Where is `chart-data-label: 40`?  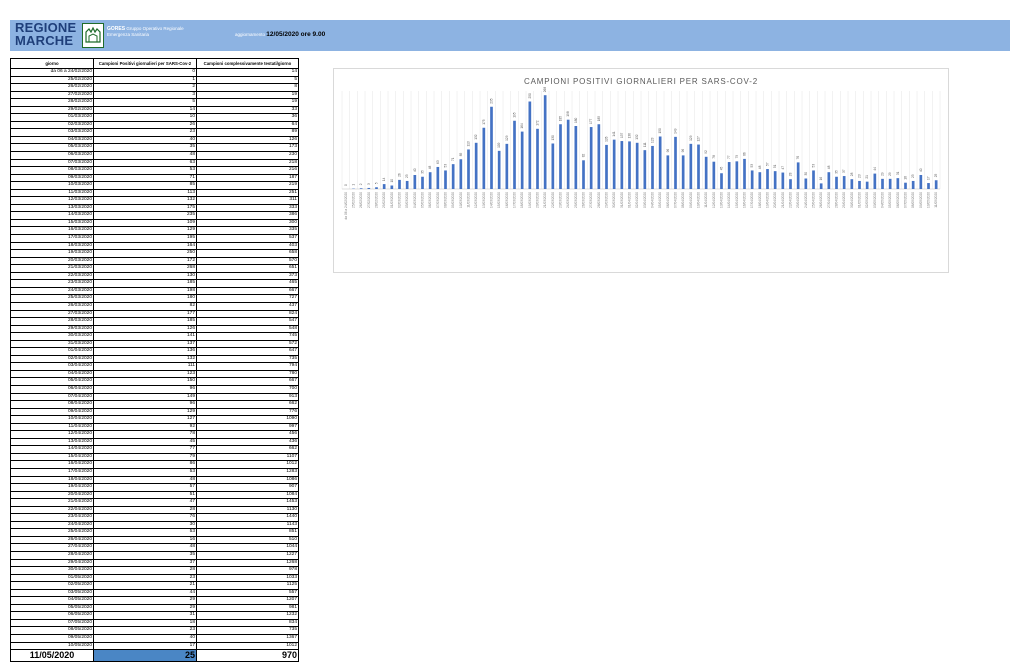 chart-data-label: 40 is located at coordinates (921, 170).